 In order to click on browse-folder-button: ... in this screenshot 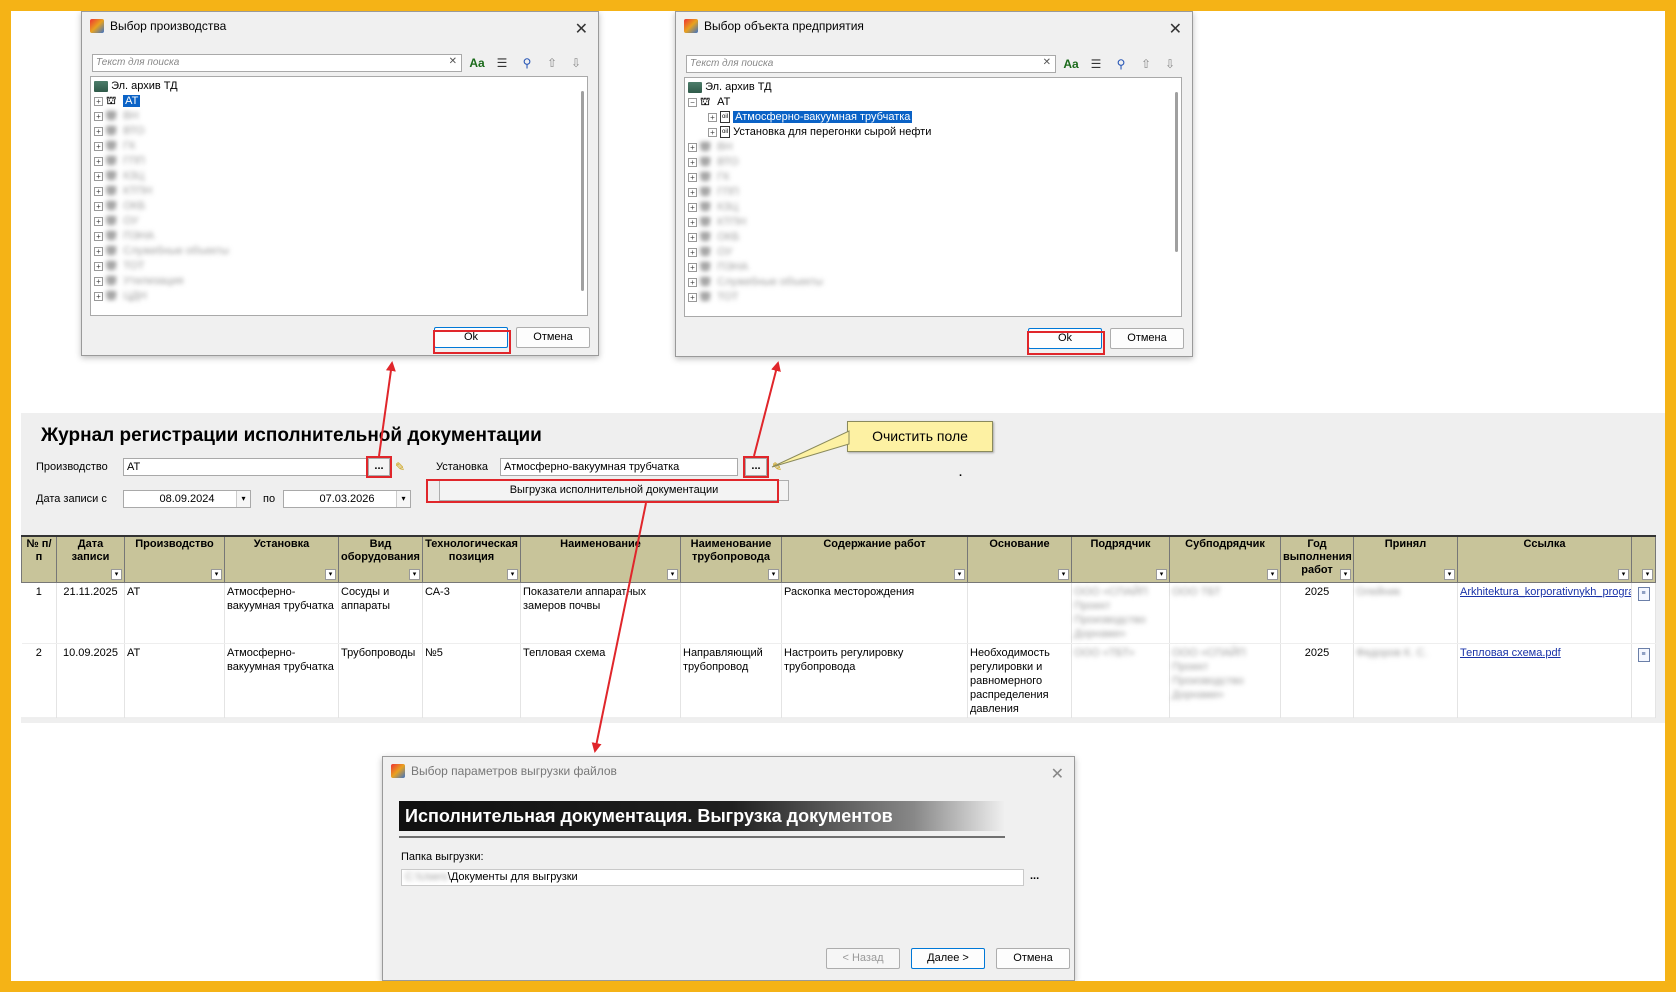, I will do `click(1034, 876)`.